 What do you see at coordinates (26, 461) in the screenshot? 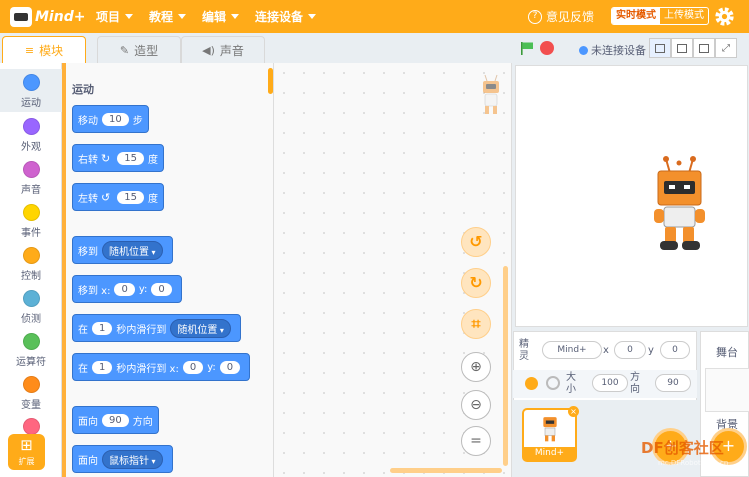
I see `extension-label: 扩展` at bounding box center [26, 461].